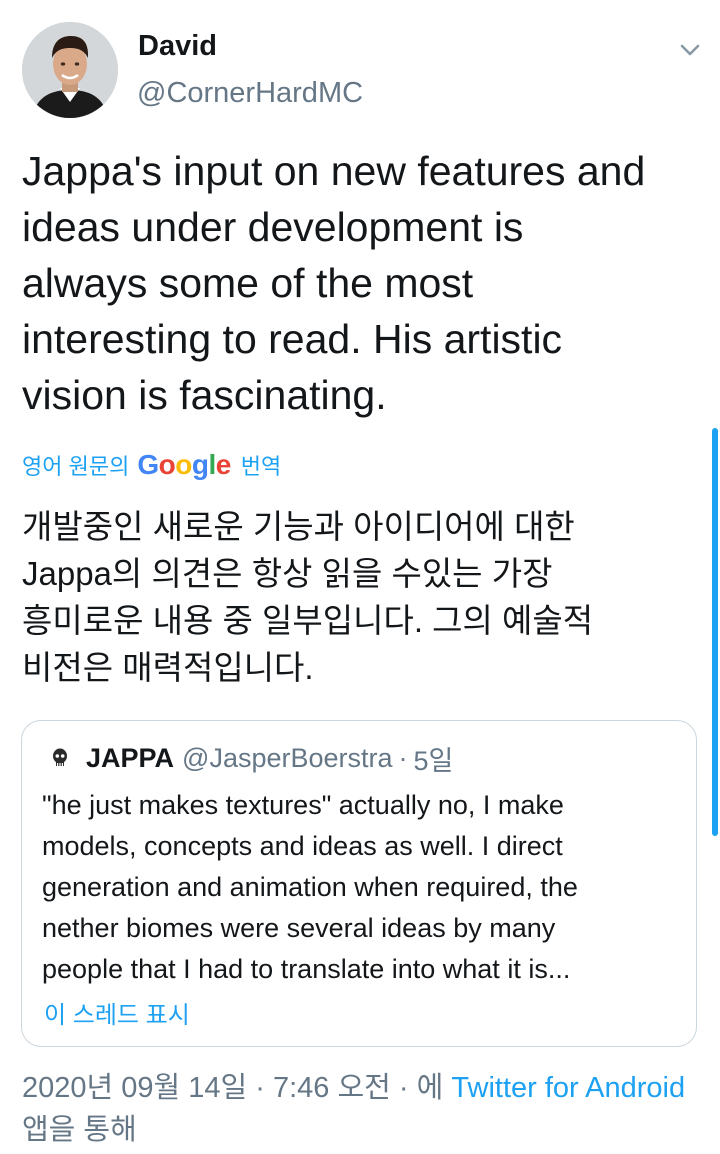 The width and height of the screenshot is (720, 1154). Describe the element at coordinates (261, 466) in the screenshot. I see `translation-suffix: 번역` at that location.